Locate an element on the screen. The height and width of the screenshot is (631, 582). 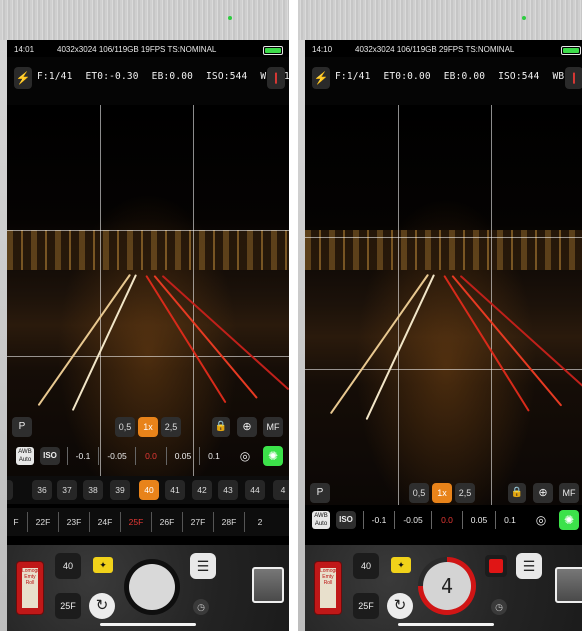
zoom-selector: 0,5 1x 2,5 is located at coordinates (149, 427).